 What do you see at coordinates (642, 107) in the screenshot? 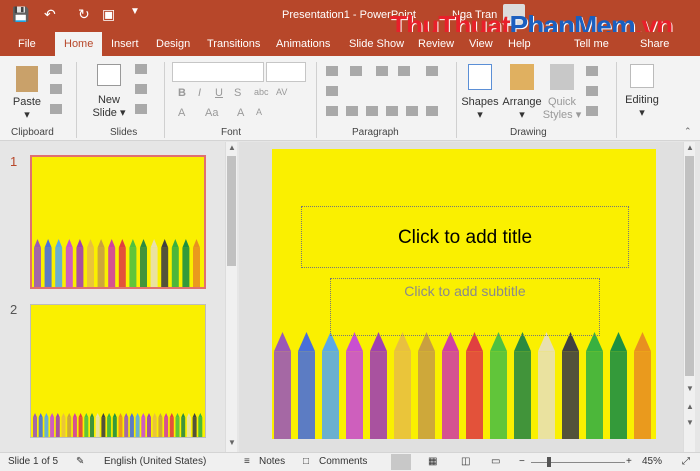
I see `editing-button: Editing ▾` at bounding box center [642, 107].